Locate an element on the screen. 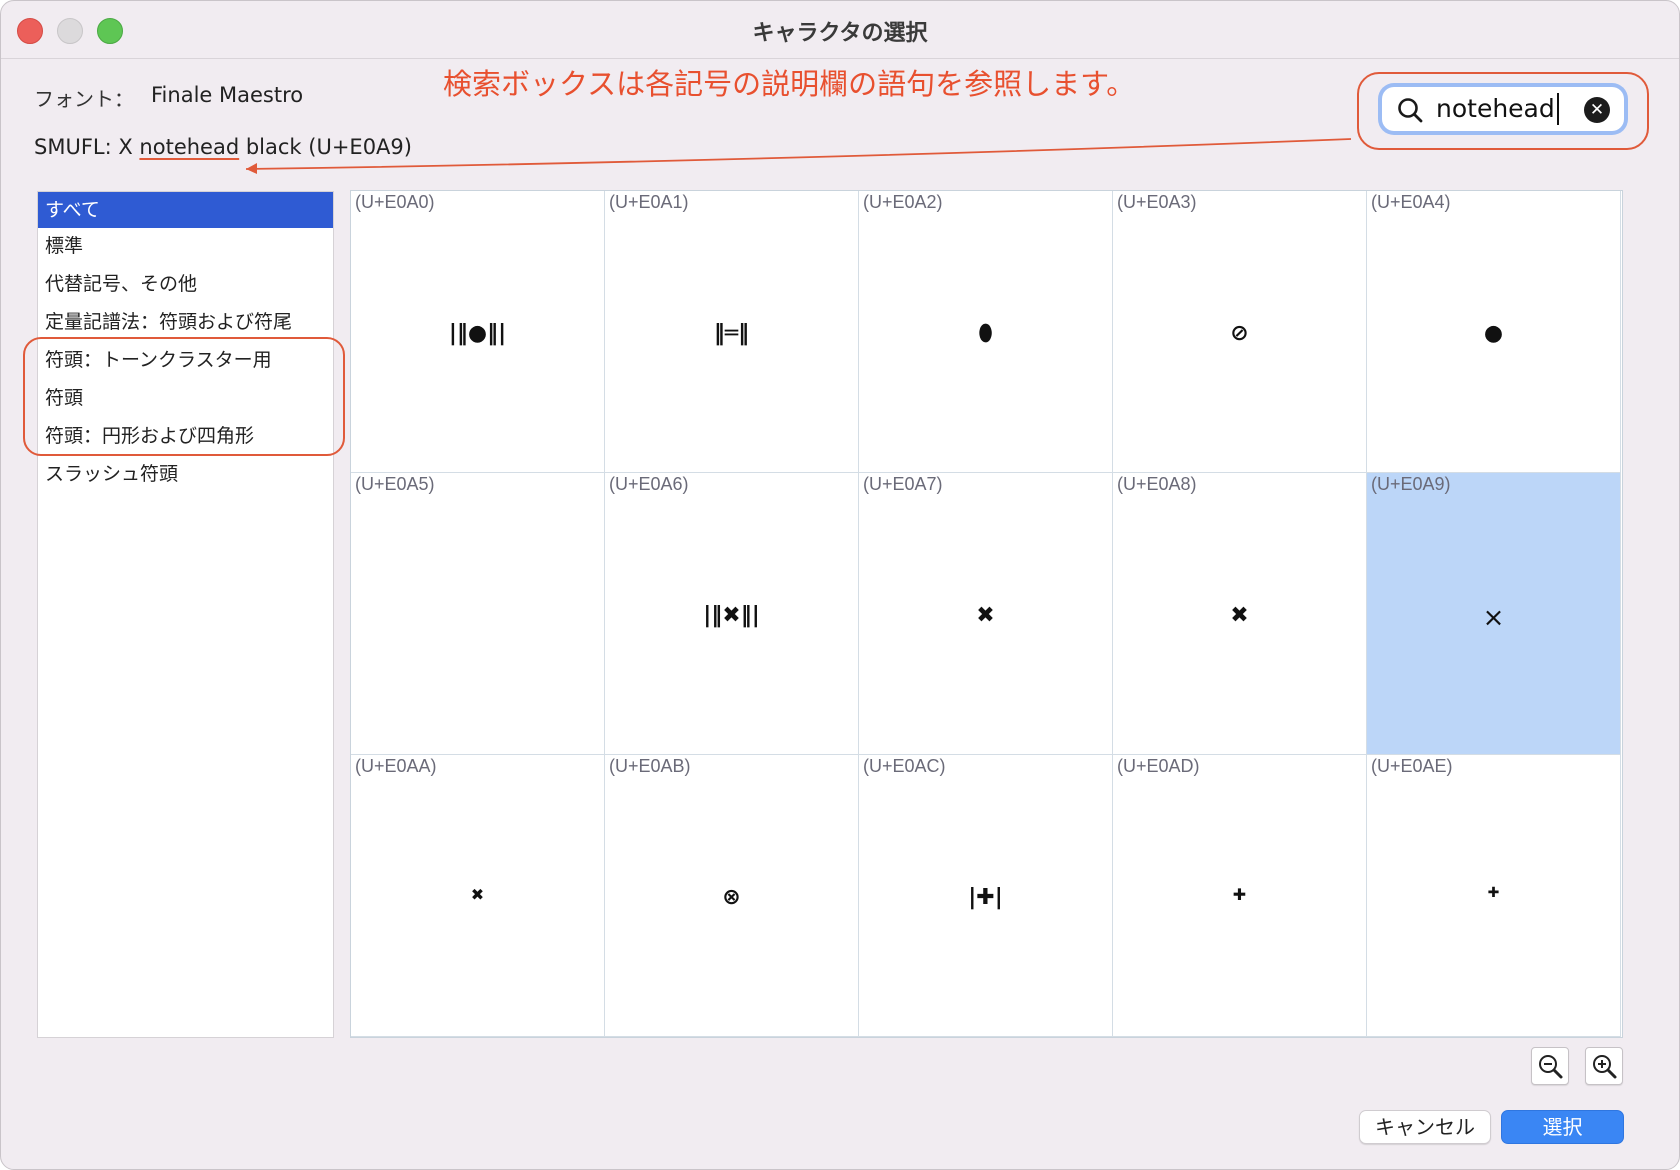 Image resolution: width=1680 pixels, height=1170 pixels. glyph-symbol: ⊗ is located at coordinates (731, 897).